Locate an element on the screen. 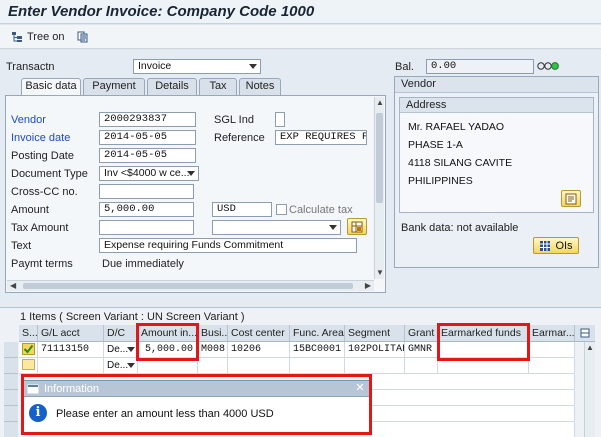  scroll-thumb is located at coordinates (379, 158).